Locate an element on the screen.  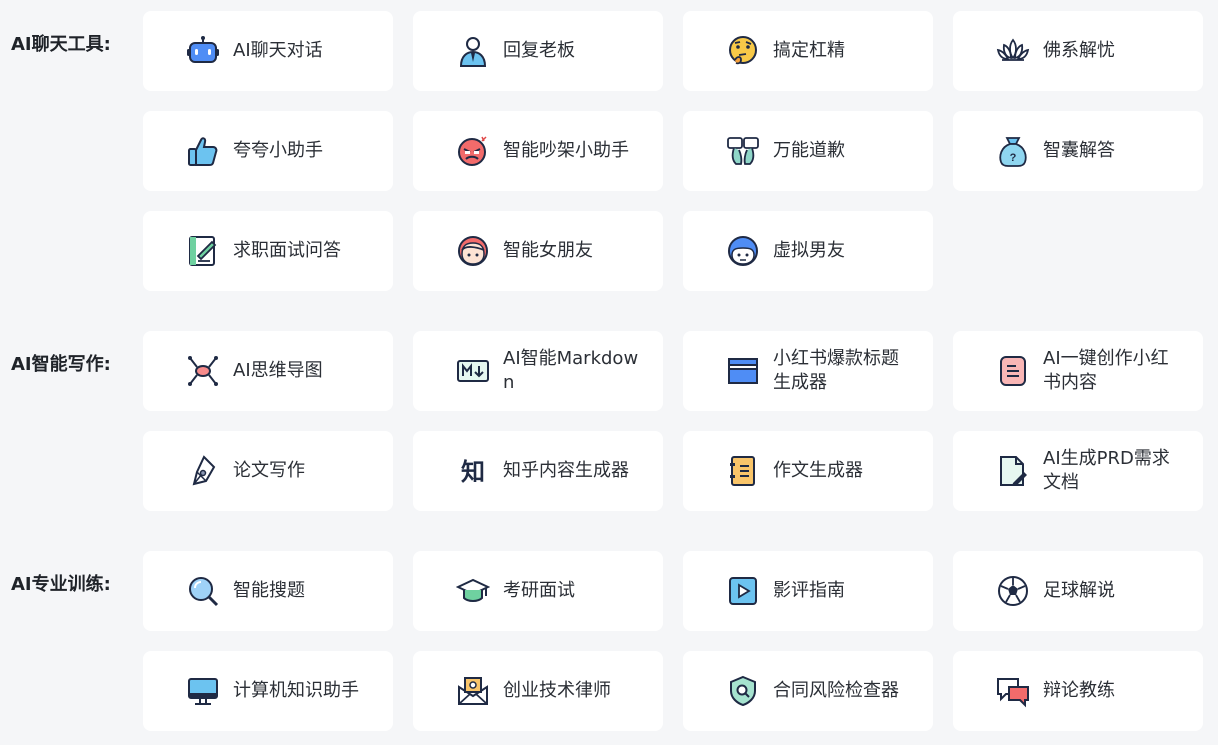
zhihu-icon: 知 is located at coordinates (473, 471).